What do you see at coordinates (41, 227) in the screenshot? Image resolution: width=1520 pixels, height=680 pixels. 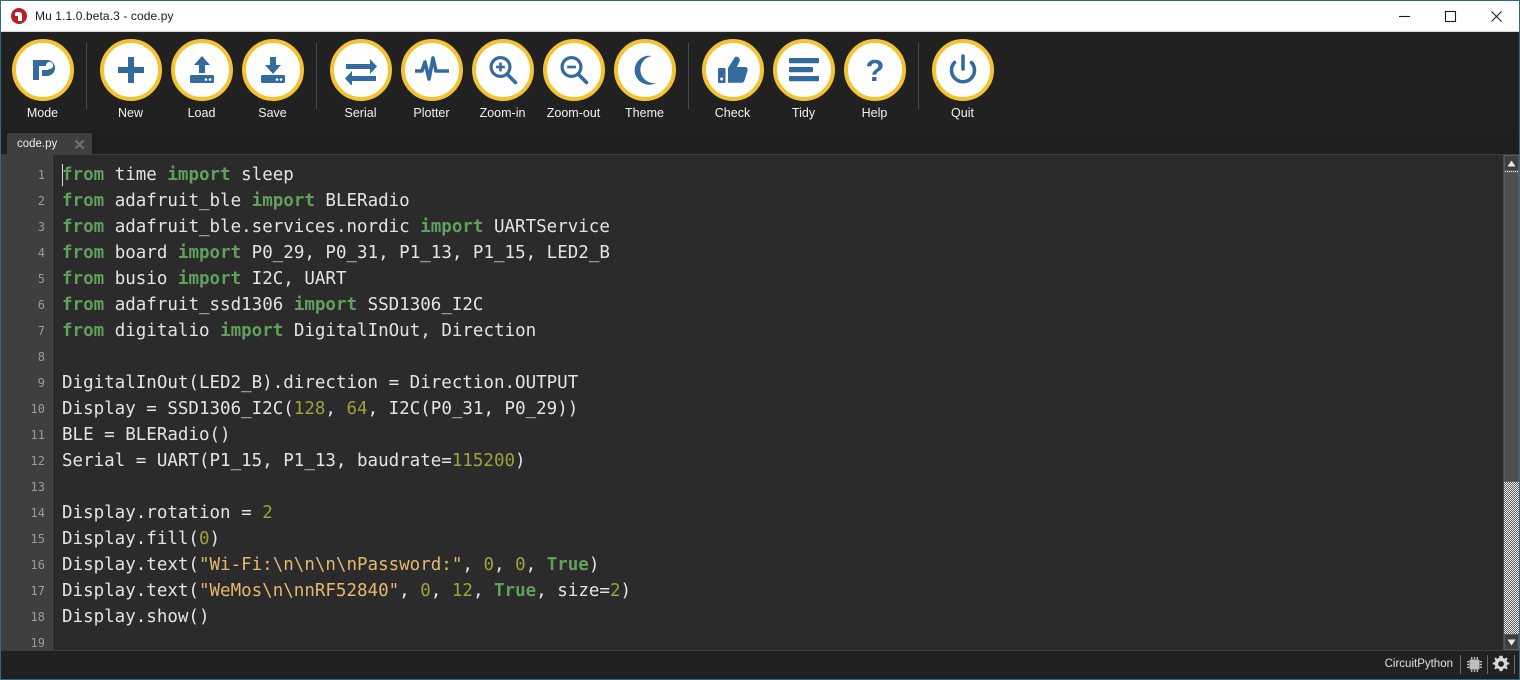 I see `line-number: 3` at bounding box center [41, 227].